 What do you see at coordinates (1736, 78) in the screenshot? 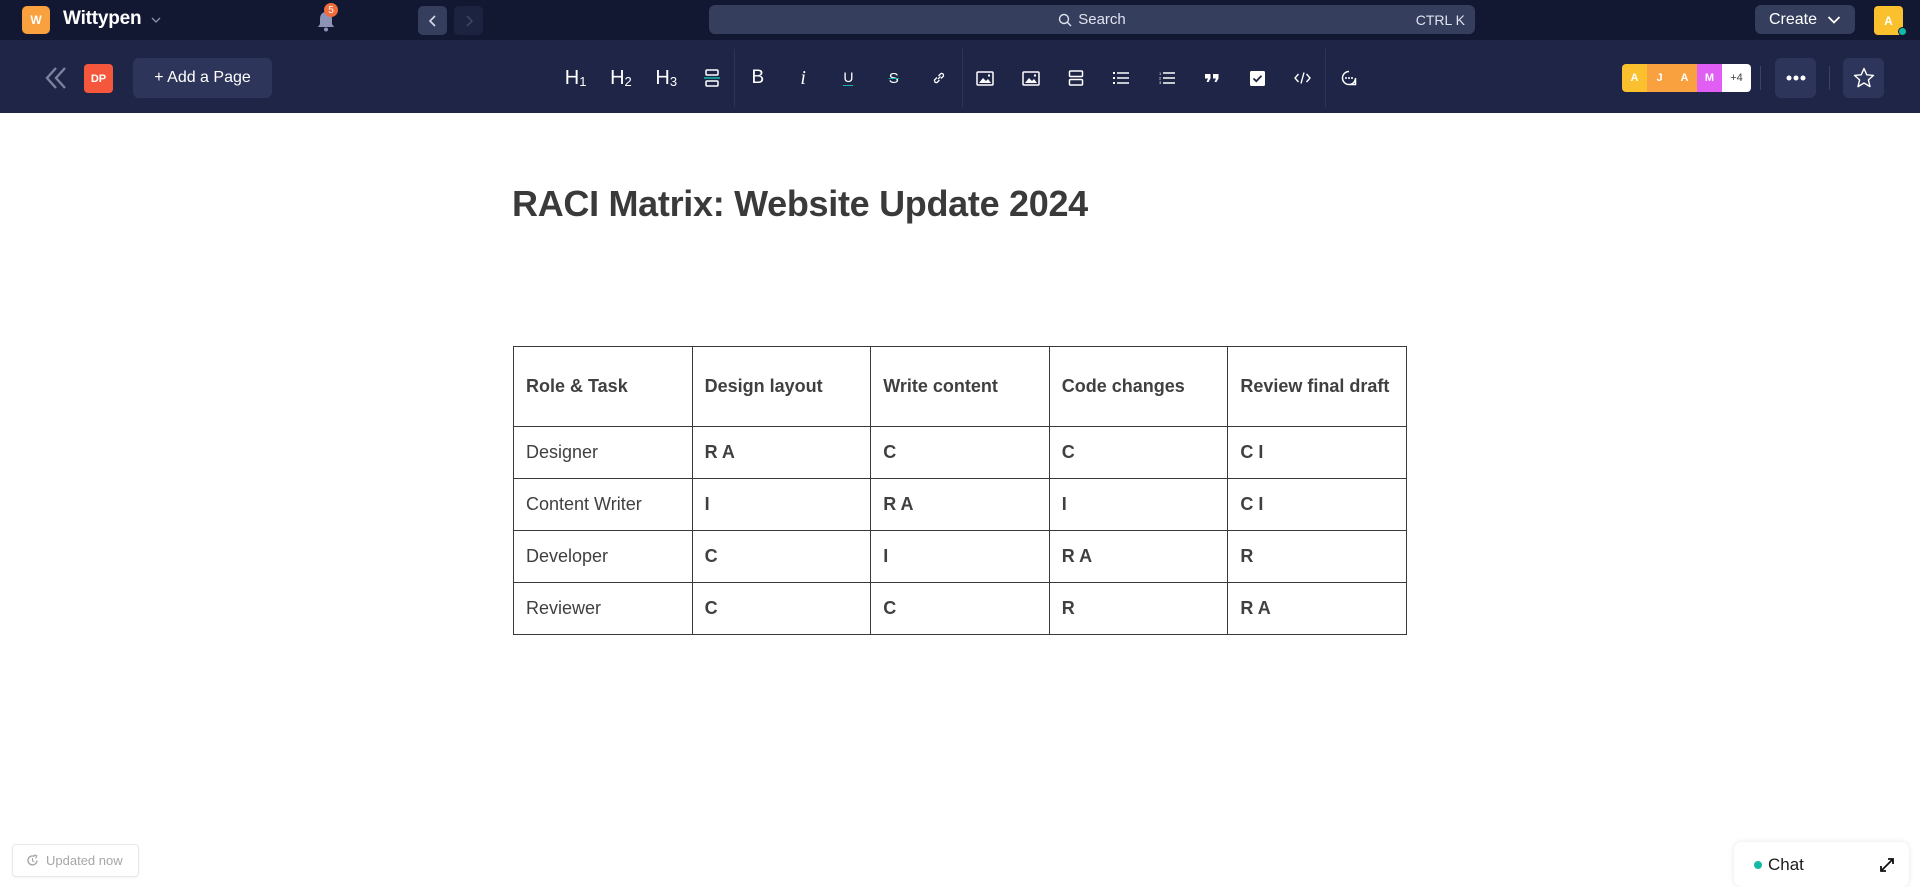
I see `more-collaborators-badge: +4` at bounding box center [1736, 78].